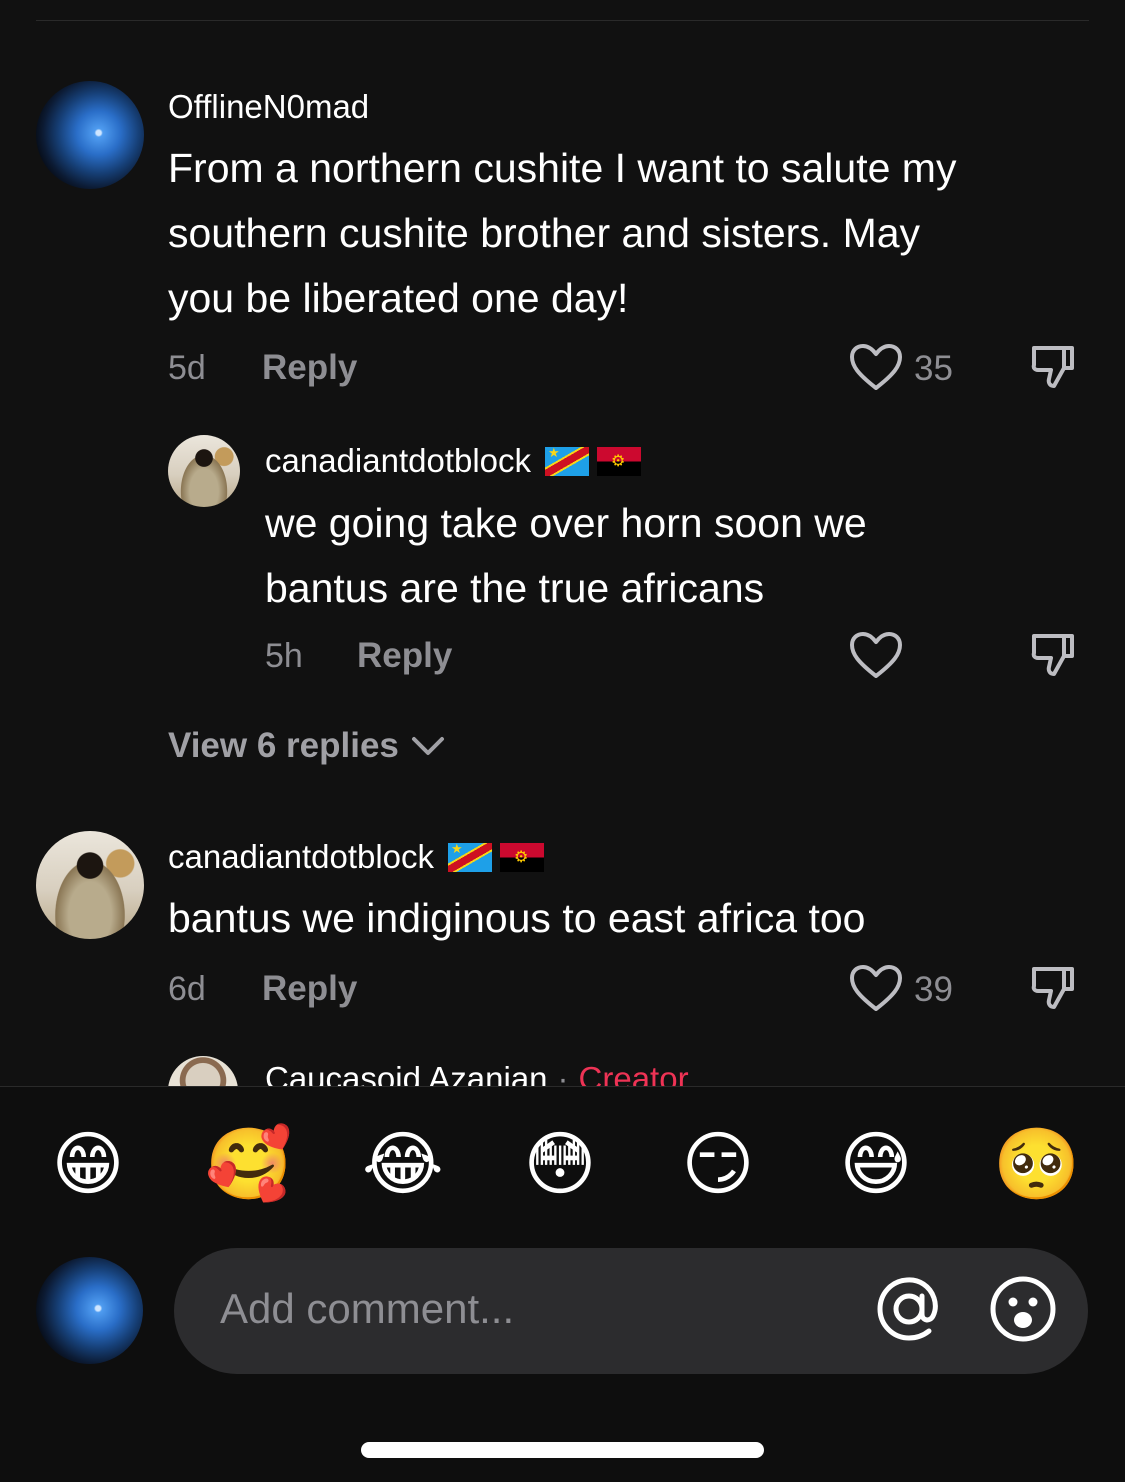  Describe the element at coordinates (933, 368) in the screenshot. I see `like-count: 35` at that location.